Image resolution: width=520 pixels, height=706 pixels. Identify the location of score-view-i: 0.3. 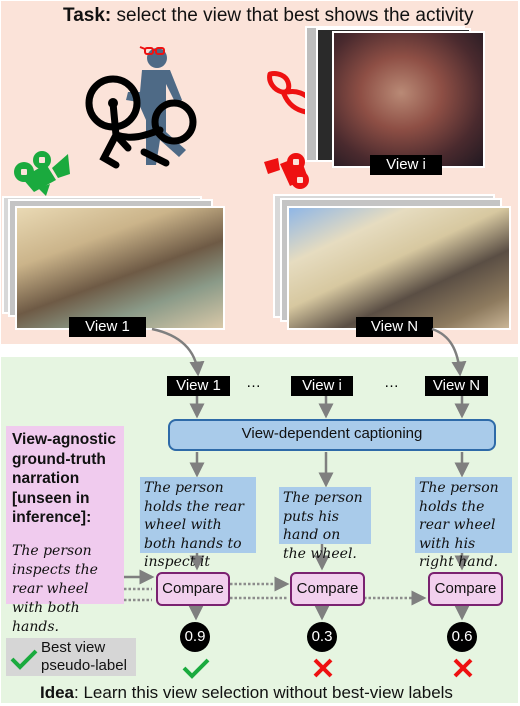
(322, 637).